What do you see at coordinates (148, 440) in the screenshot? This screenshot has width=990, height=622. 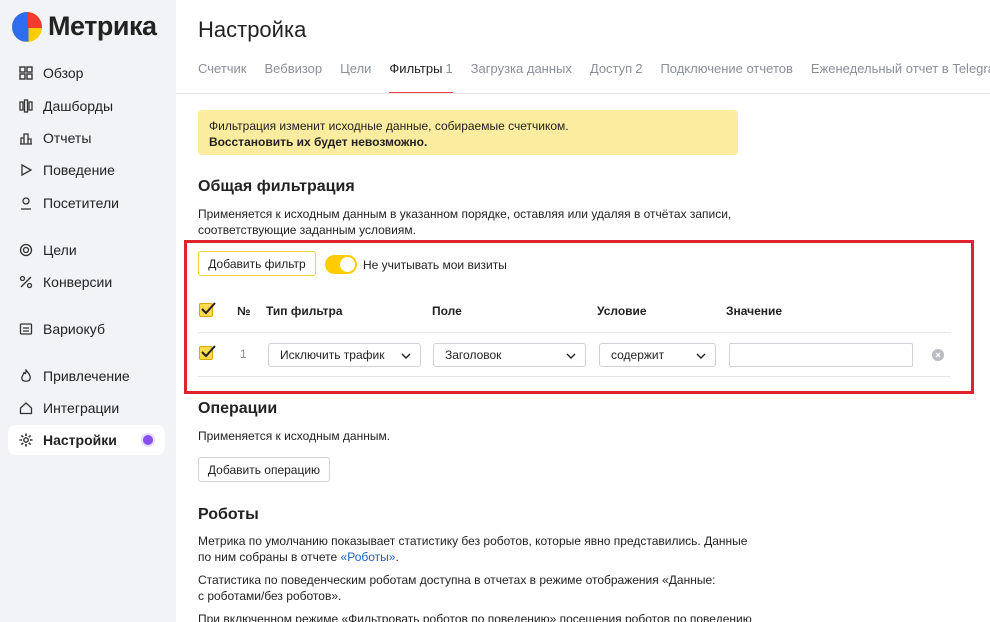 I see `notification-dot` at bounding box center [148, 440].